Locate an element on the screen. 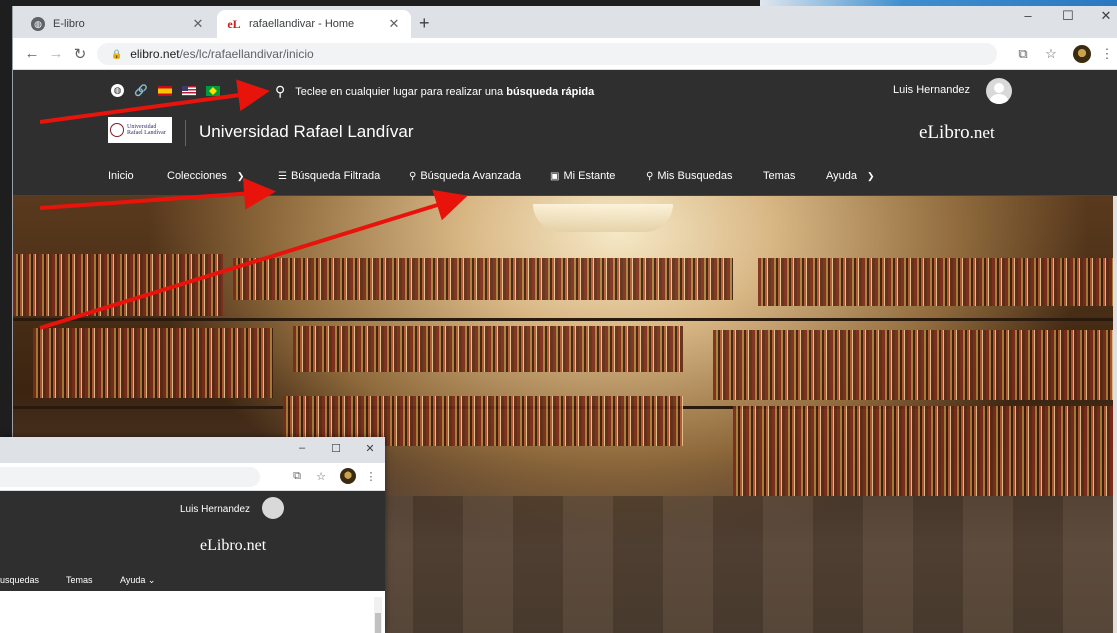  filter-sliders-icon: ☰ is located at coordinates (282, 176).